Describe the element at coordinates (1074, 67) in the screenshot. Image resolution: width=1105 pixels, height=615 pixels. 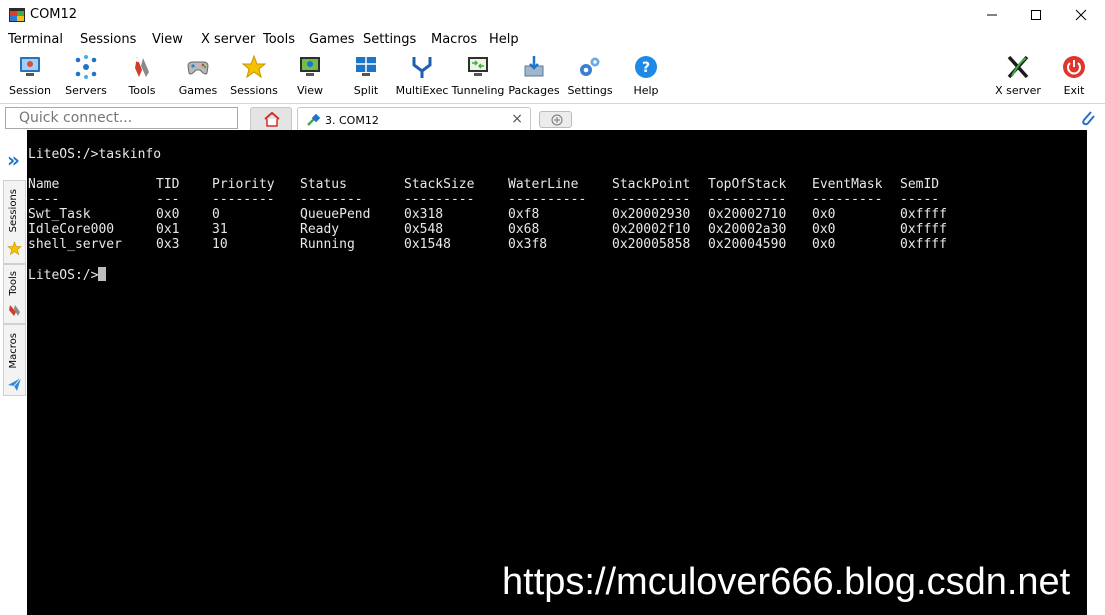
I see `power-icon` at that location.